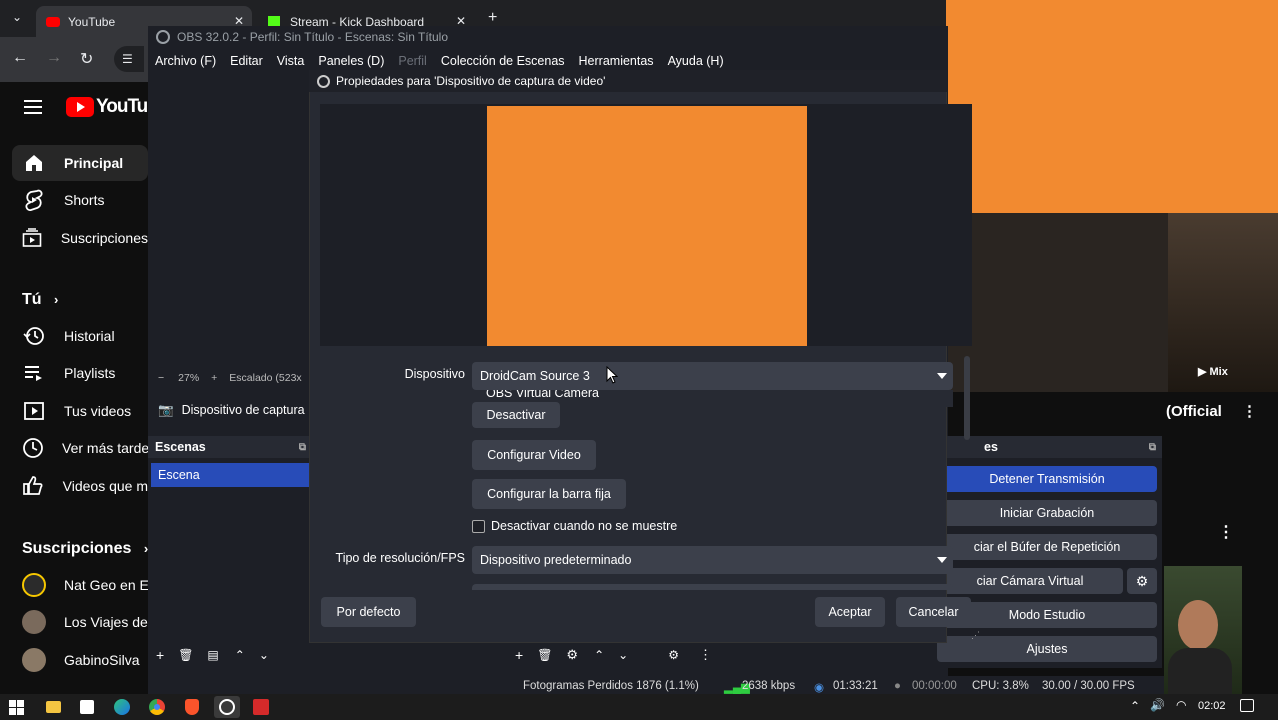 The height and width of the screenshot is (720, 1278). I want to click on video-title: (Official ⋮, so click(1211, 411).